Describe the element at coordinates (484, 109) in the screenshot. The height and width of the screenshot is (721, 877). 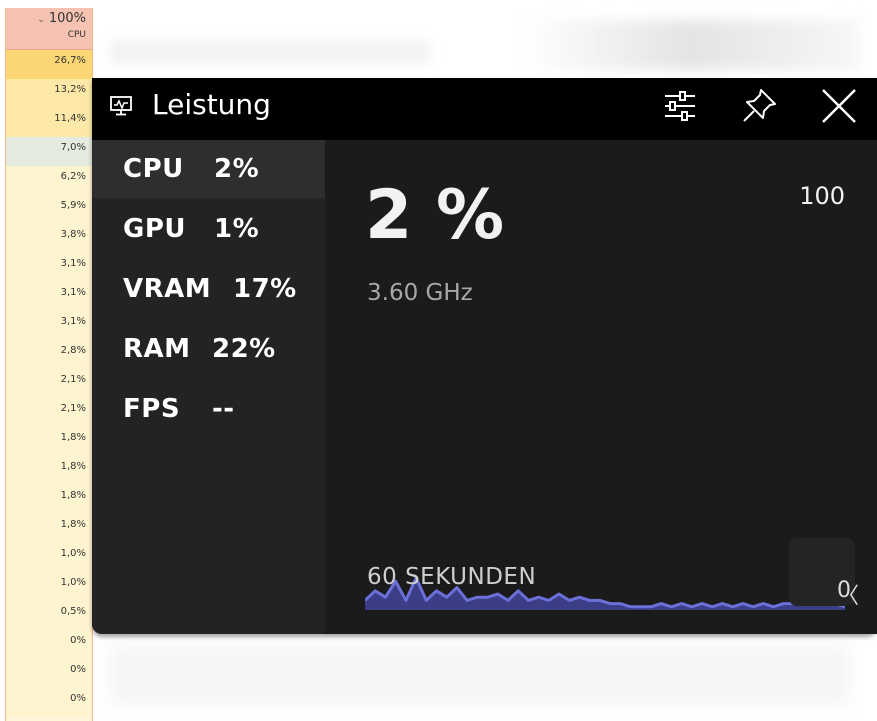
I see `widget-titlebar: Leistung` at that location.